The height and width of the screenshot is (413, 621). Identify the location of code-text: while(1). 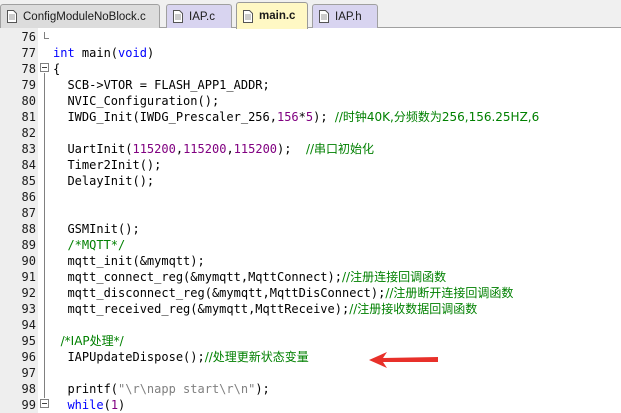
(89, 405).